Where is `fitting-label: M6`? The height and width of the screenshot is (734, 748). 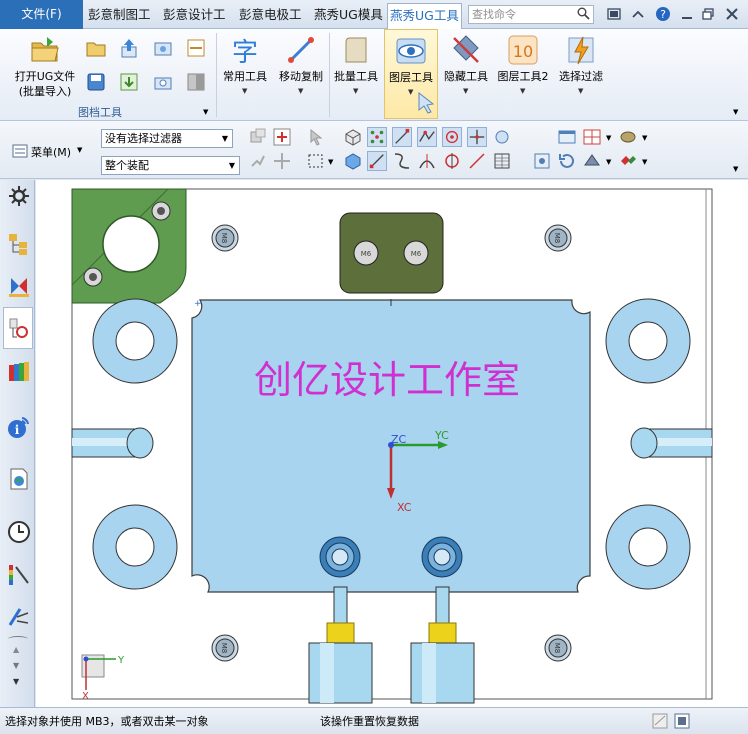 fitting-label: M6 is located at coordinates (366, 254).